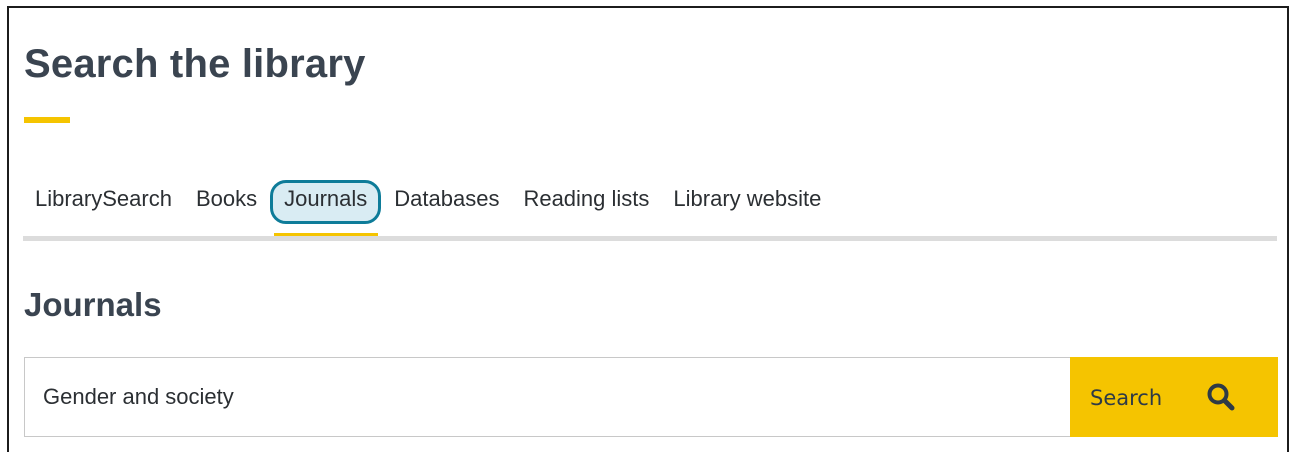 This screenshot has height=452, width=1290. I want to click on search-icon, so click(1221, 397).